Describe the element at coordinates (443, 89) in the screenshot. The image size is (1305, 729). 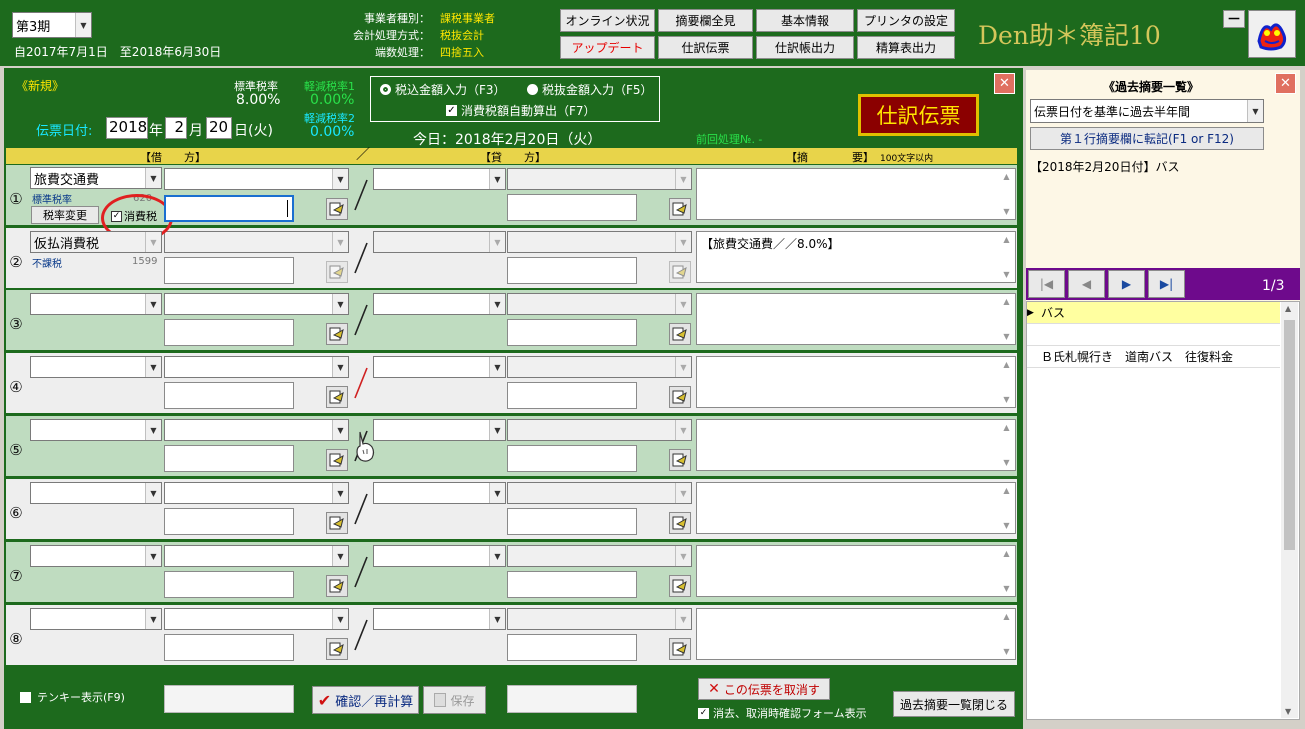
I see `radio-tax-inclusive: 税込金額入力（F3）` at that location.